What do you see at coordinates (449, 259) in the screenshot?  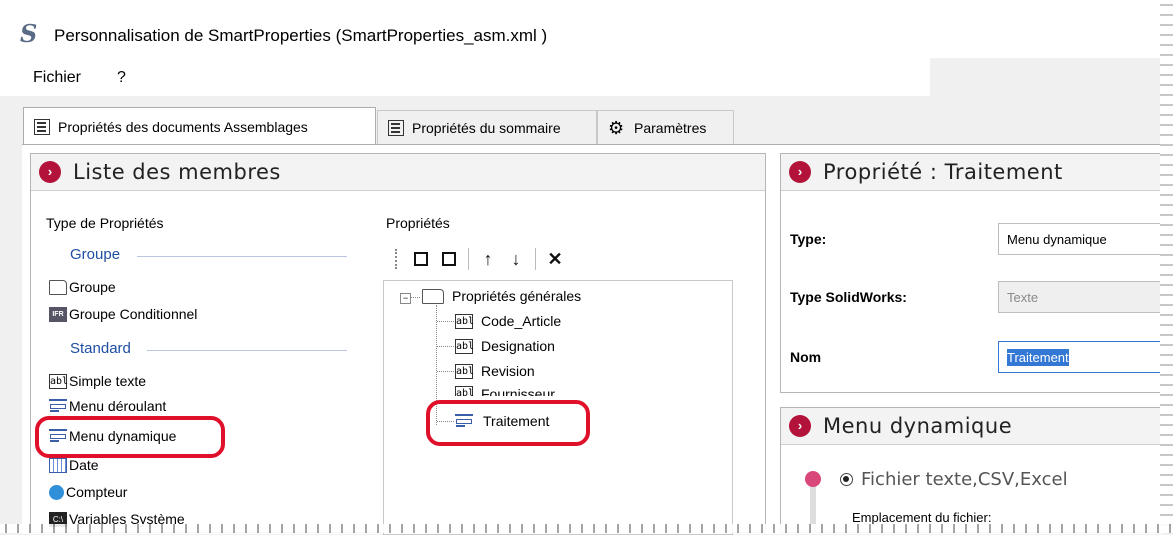 I see `expand-all-button: +` at bounding box center [449, 259].